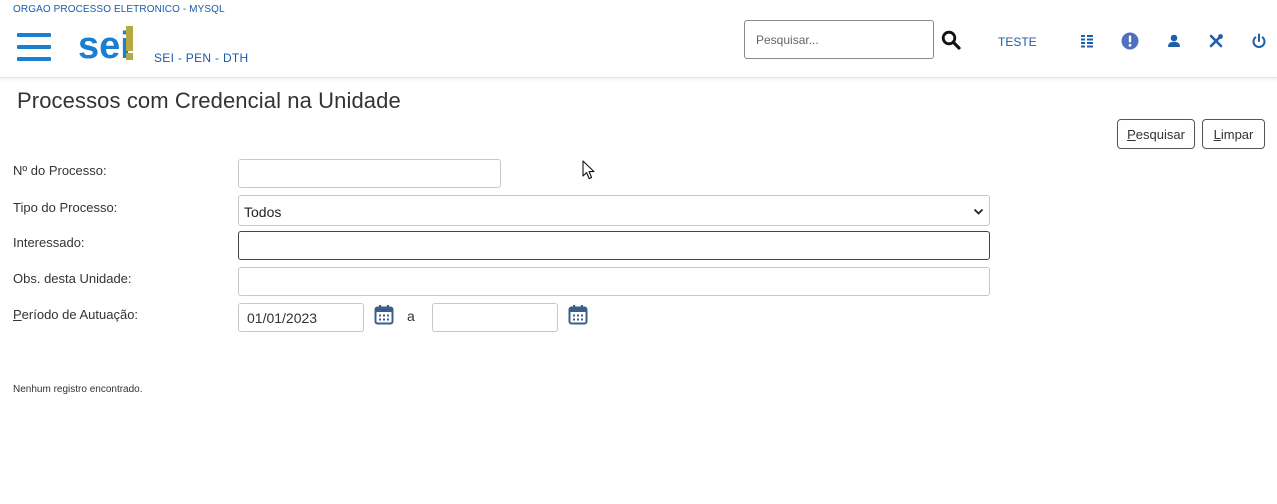  Describe the element at coordinates (1130, 41) in the screenshot. I see `info-alert-icon` at that location.